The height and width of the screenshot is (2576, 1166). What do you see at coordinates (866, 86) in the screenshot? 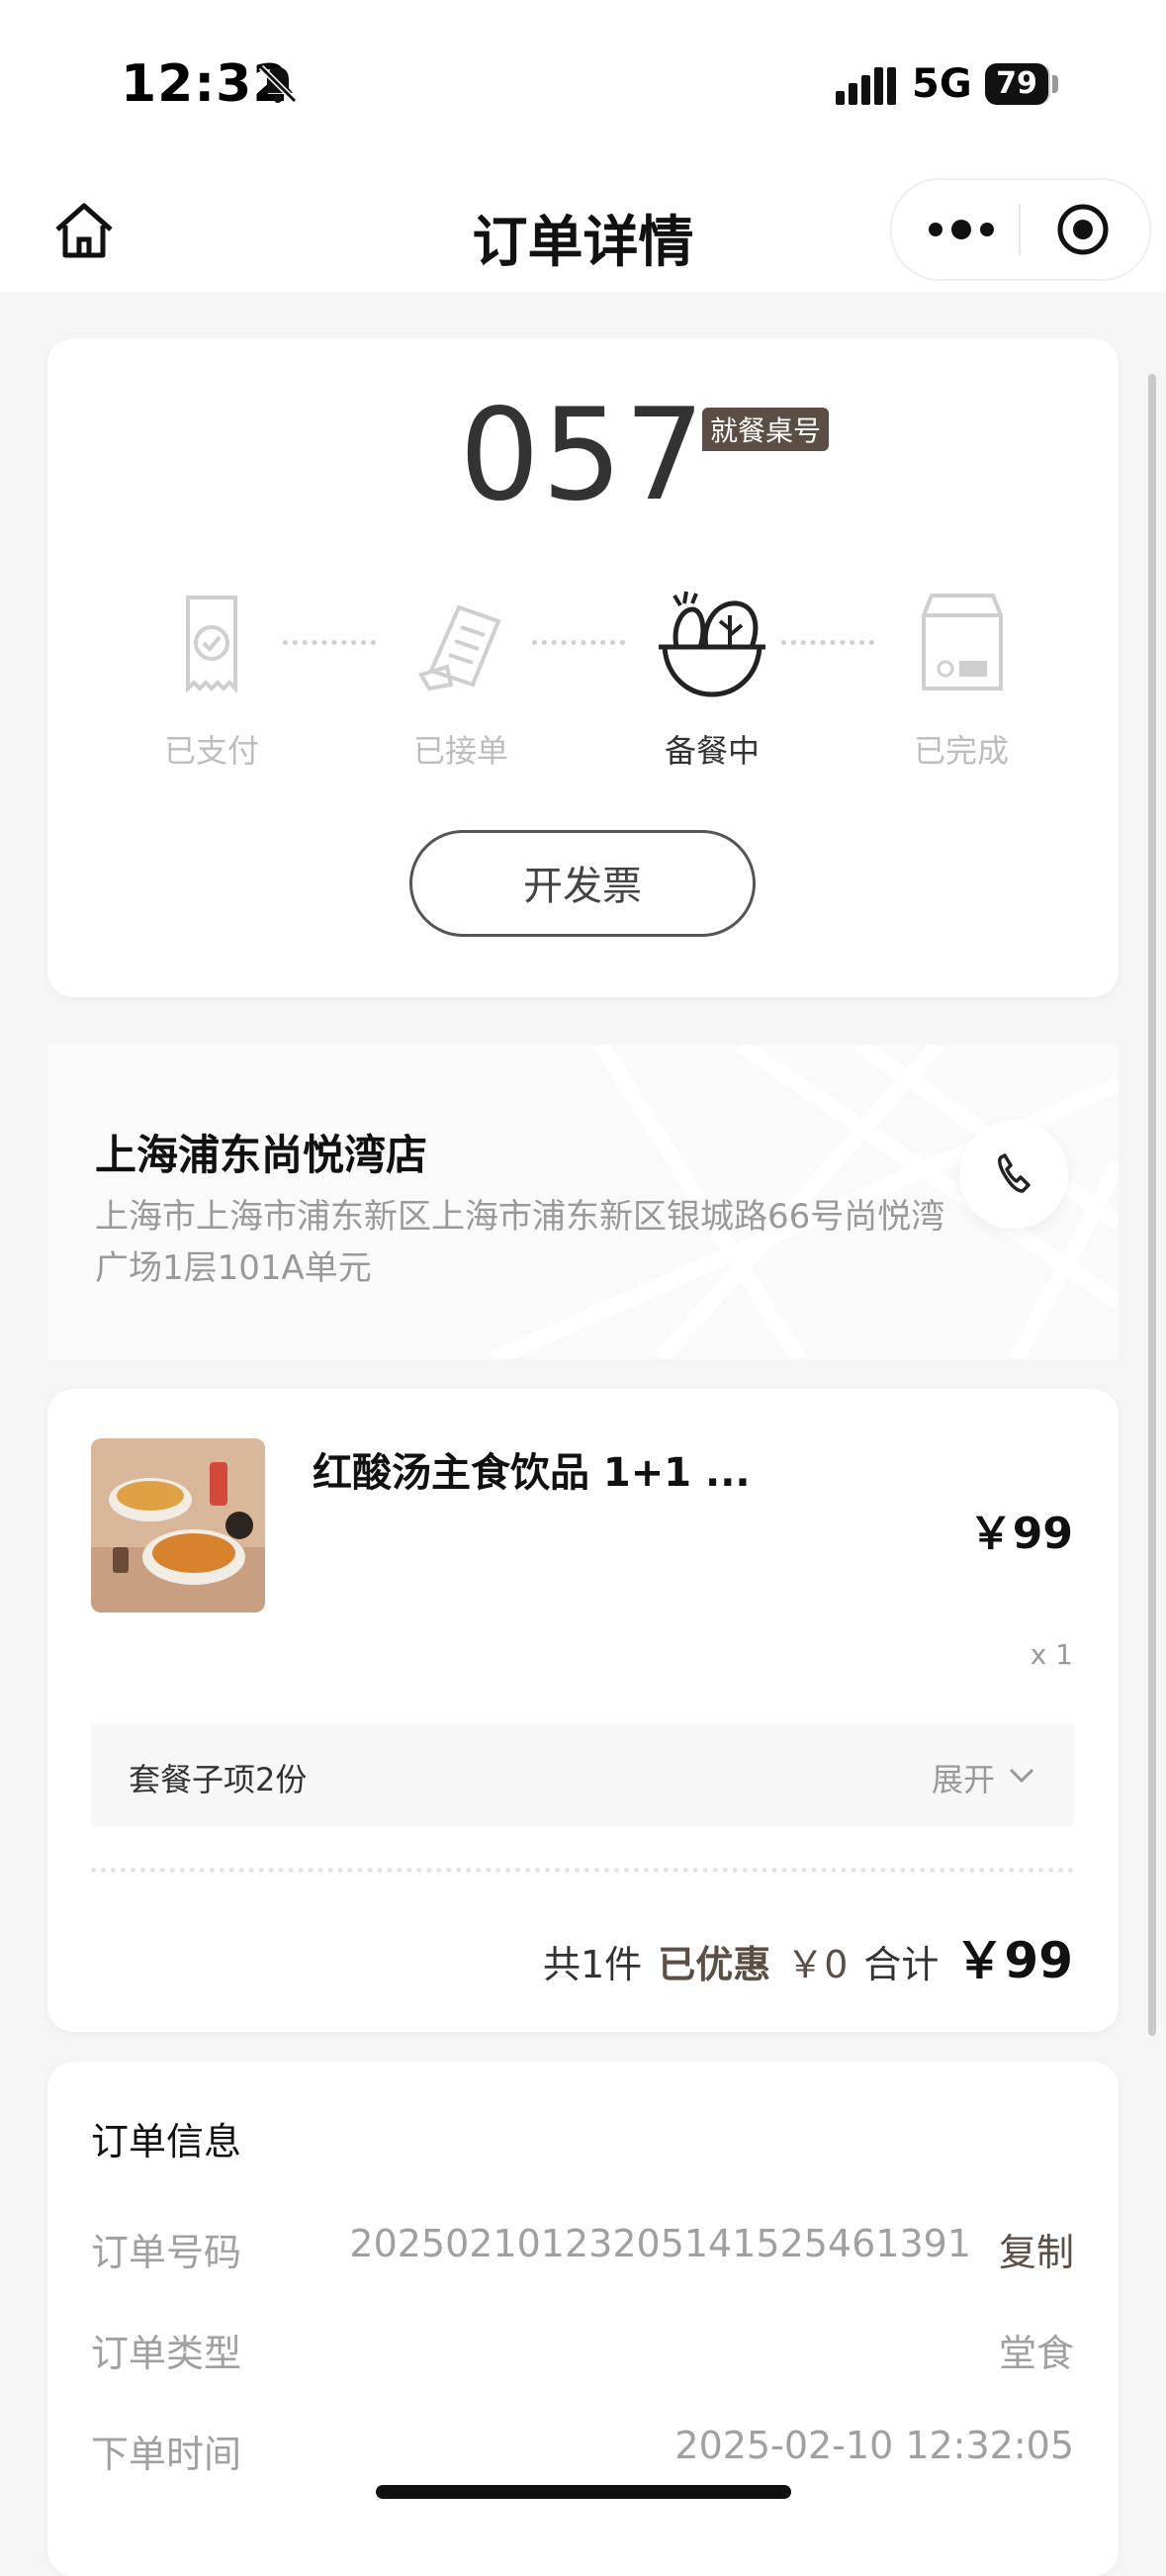
I see `signal-icon` at bounding box center [866, 86].